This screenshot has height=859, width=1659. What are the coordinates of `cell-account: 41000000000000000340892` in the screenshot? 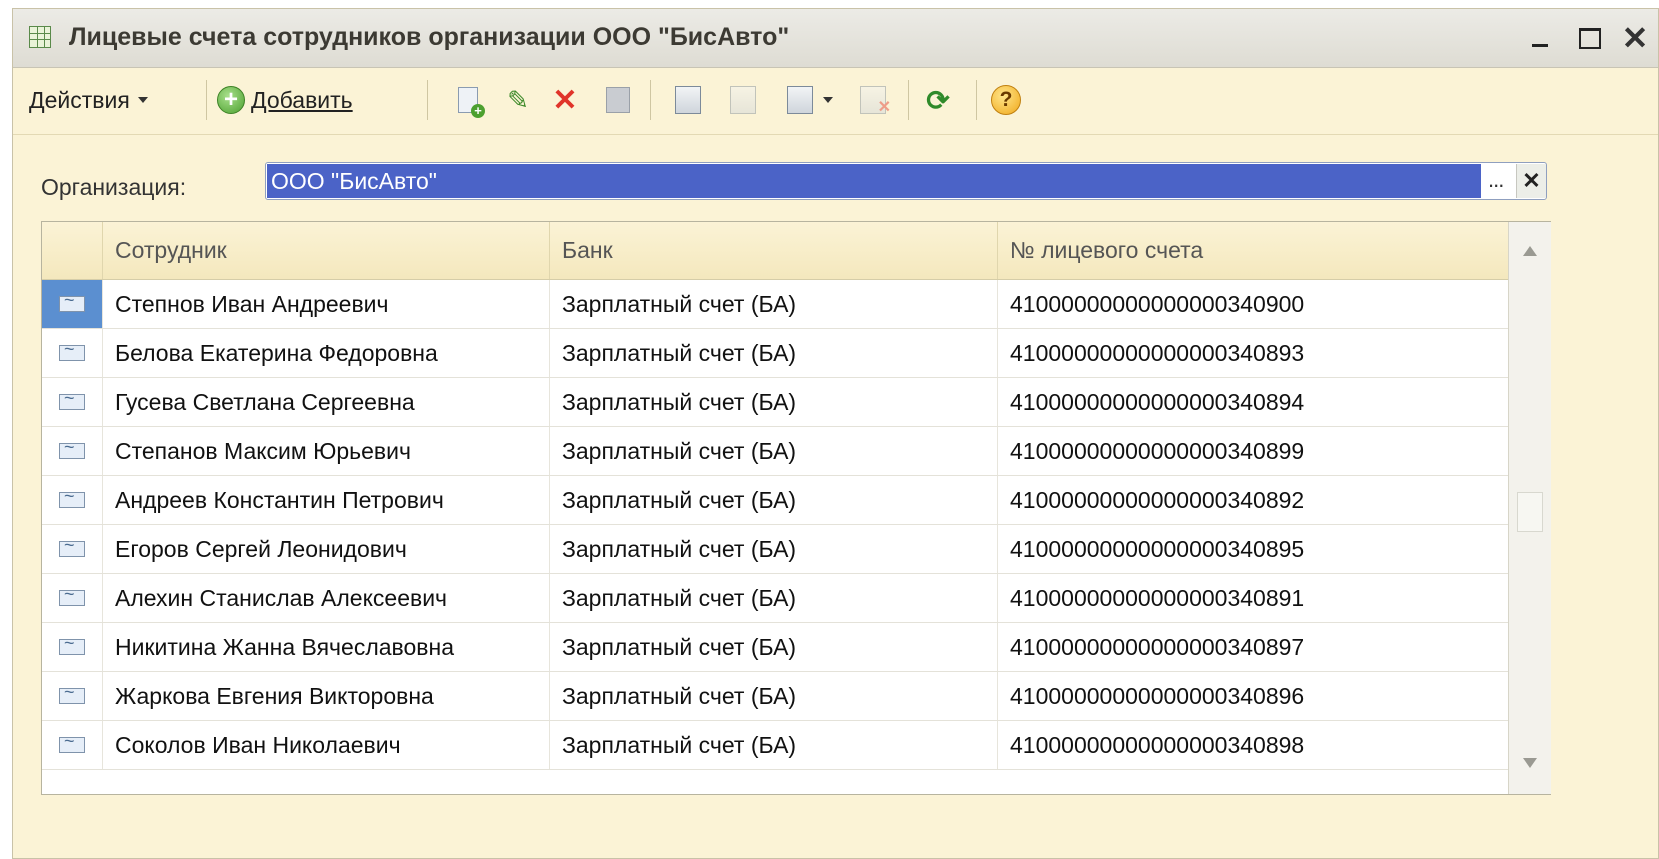 It's located at (1252, 500).